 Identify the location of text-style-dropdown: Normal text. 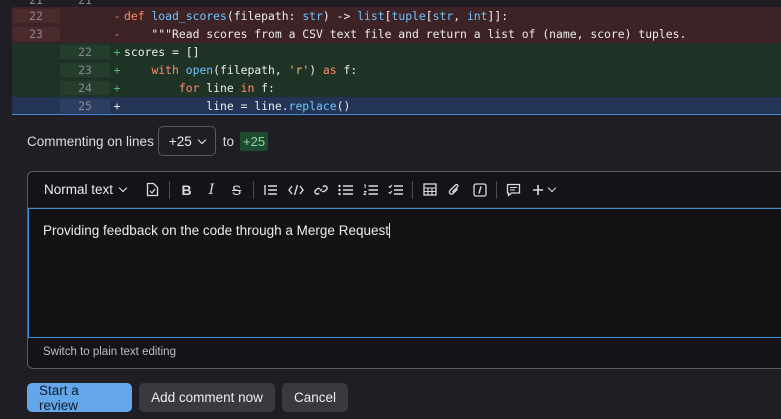
(86, 189).